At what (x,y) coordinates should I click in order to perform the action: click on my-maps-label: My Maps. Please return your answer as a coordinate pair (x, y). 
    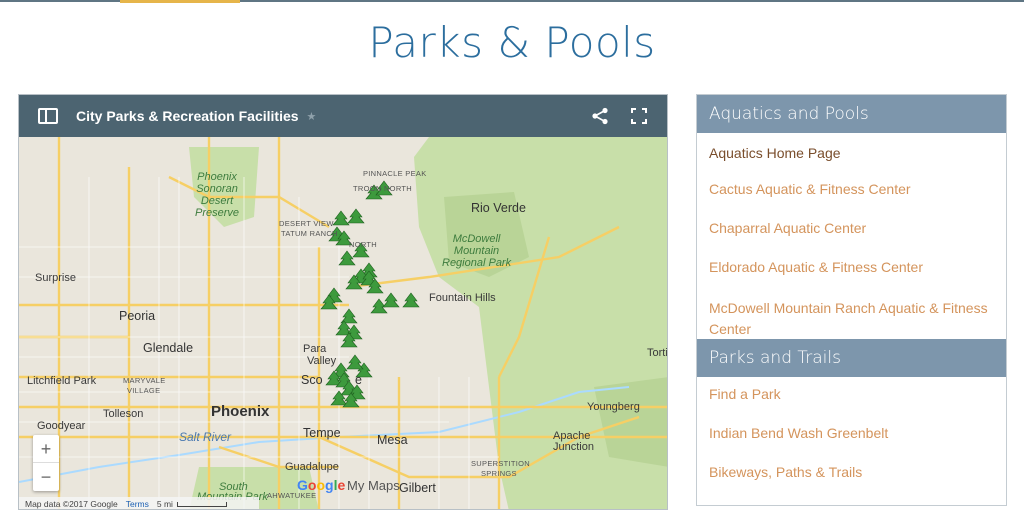
    Looking at the image, I should click on (373, 485).